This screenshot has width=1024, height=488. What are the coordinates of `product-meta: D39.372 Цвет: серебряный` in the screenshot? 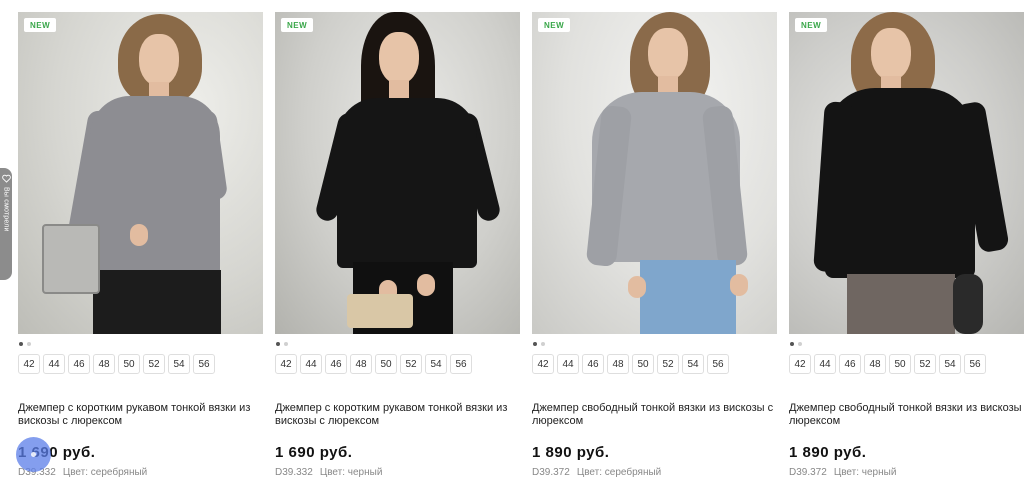 It's located at (654, 472).